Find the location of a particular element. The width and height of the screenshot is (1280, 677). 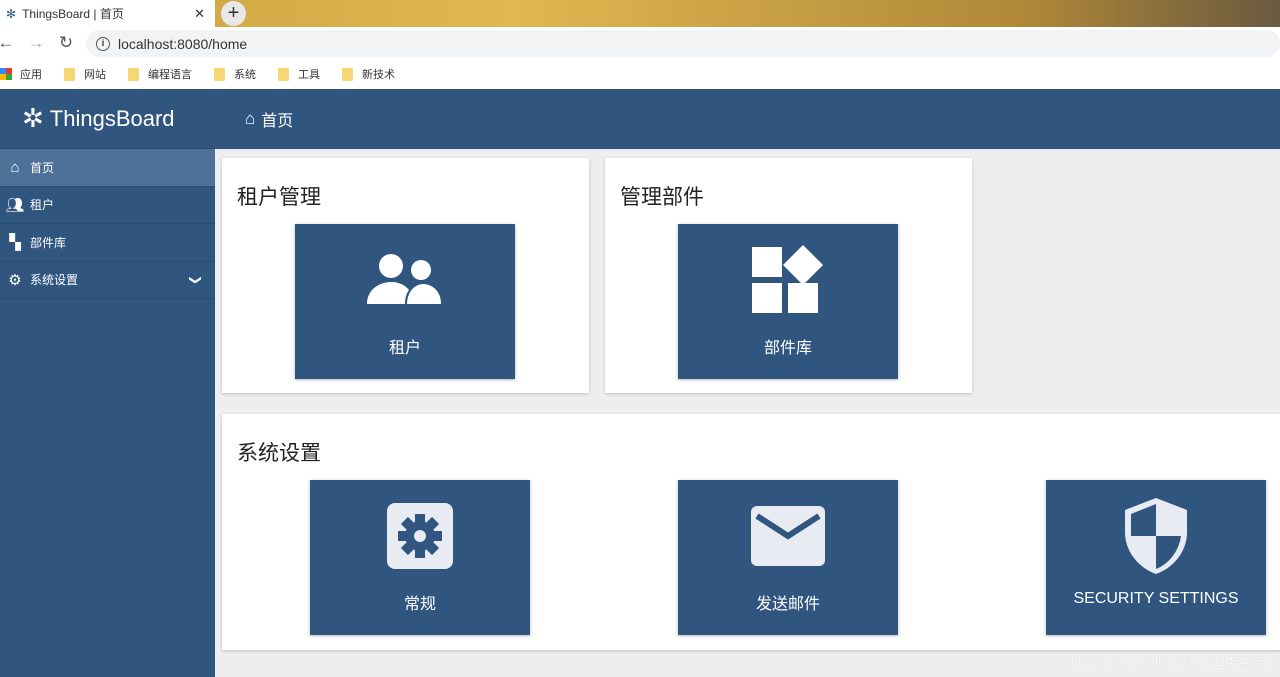

sidebar-item-label: 租户 is located at coordinates (42, 205).